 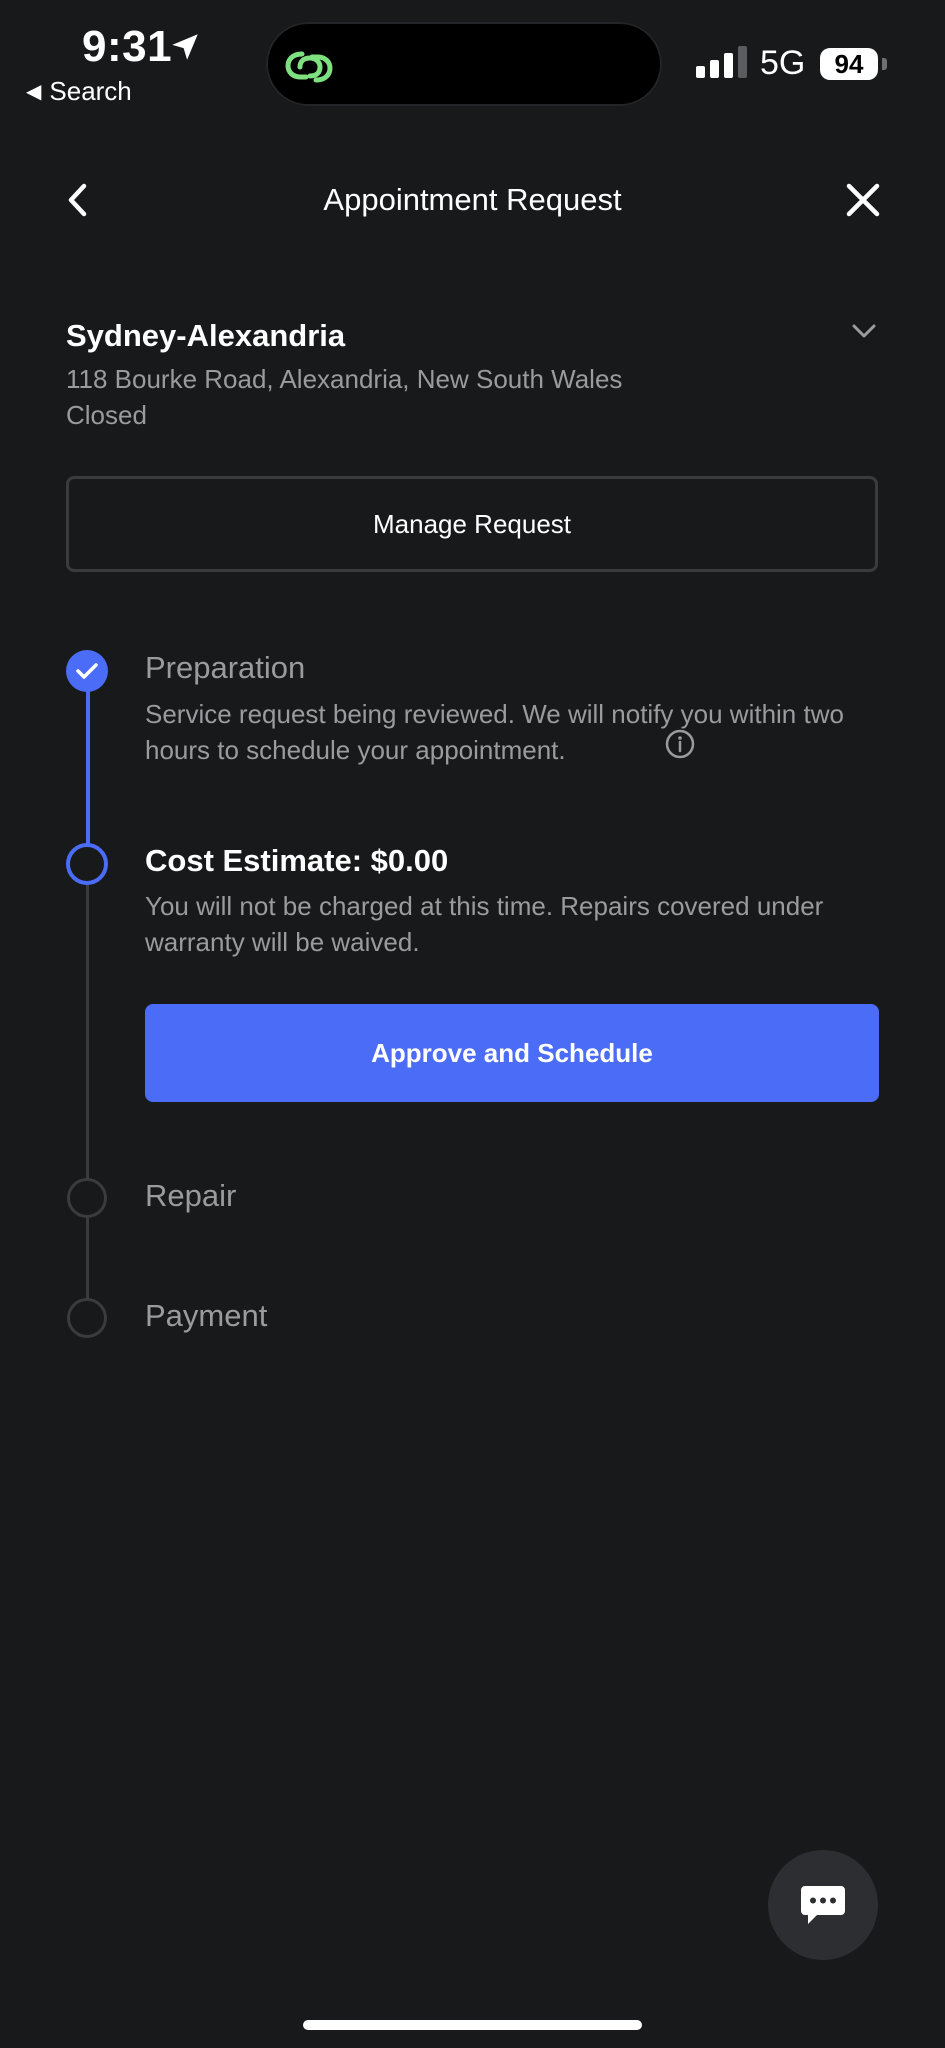 I want to click on back-to-search-link: ◀ Search, so click(x=79, y=91).